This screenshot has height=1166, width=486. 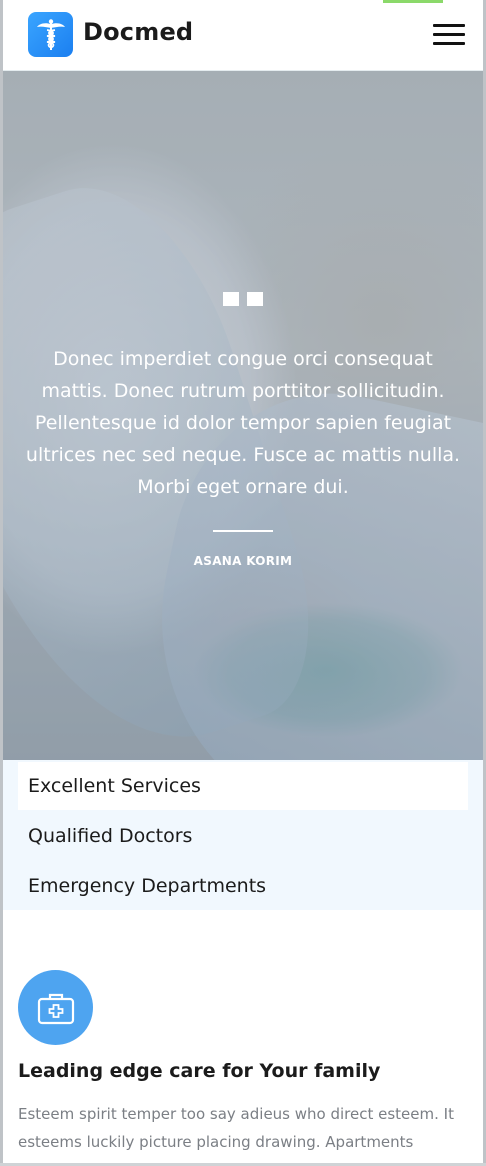 I want to click on testimonial-author: ASANA KORIM, so click(x=243, y=561).